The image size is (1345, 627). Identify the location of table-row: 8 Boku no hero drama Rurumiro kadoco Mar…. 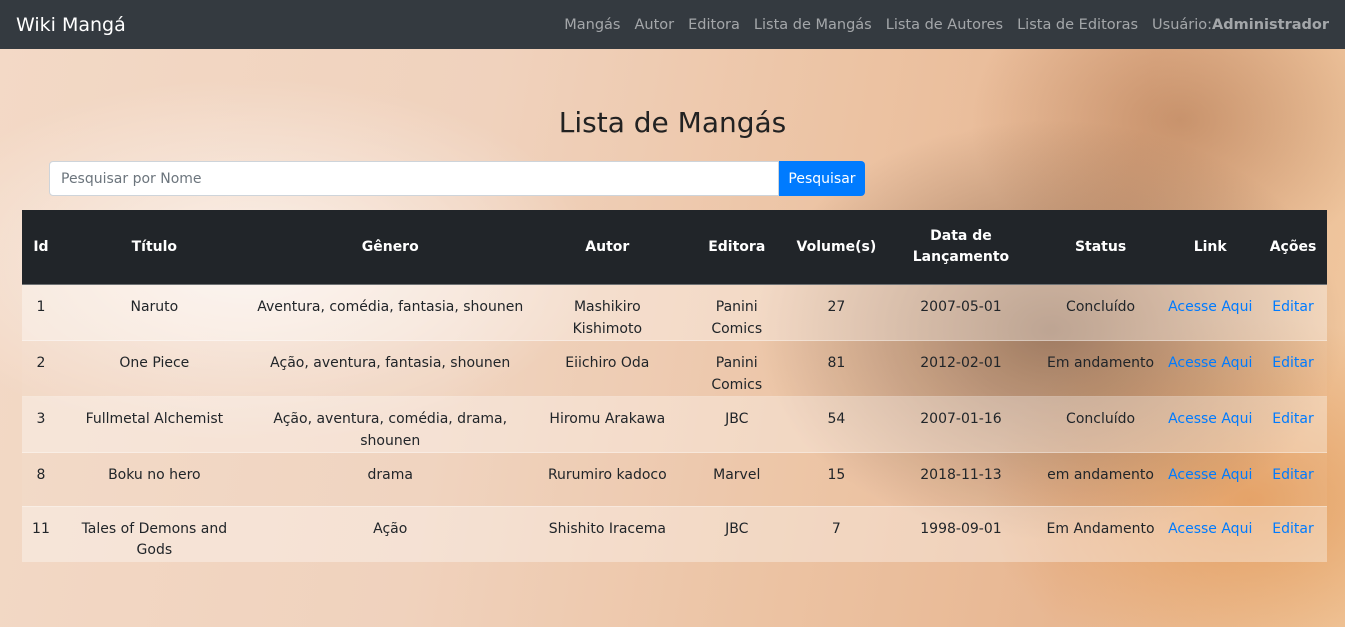
(674, 479).